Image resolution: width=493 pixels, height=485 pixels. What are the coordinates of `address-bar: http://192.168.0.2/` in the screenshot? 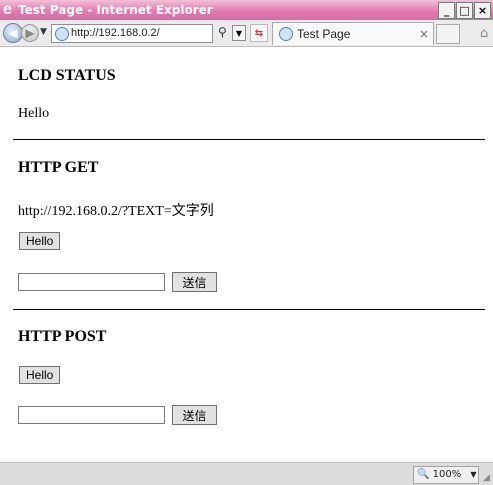 It's located at (132, 33).